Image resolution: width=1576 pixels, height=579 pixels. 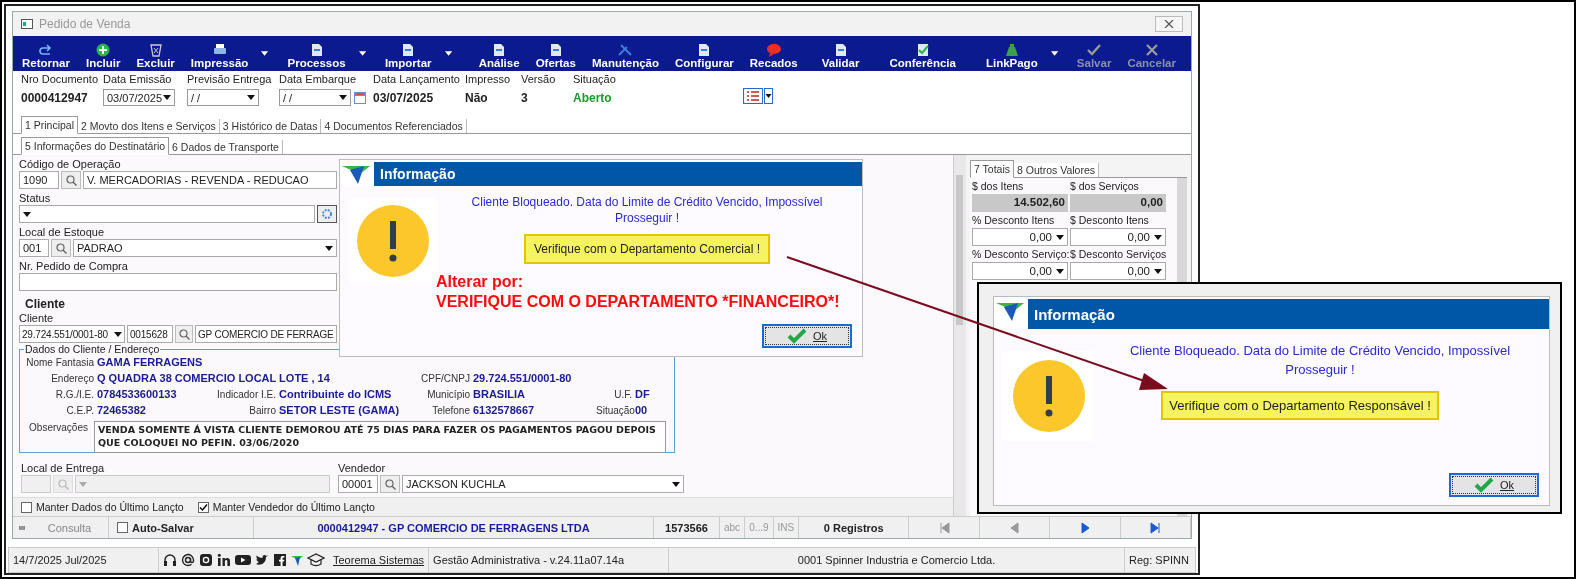 What do you see at coordinates (36, 484) in the screenshot?
I see `code-field` at bounding box center [36, 484].